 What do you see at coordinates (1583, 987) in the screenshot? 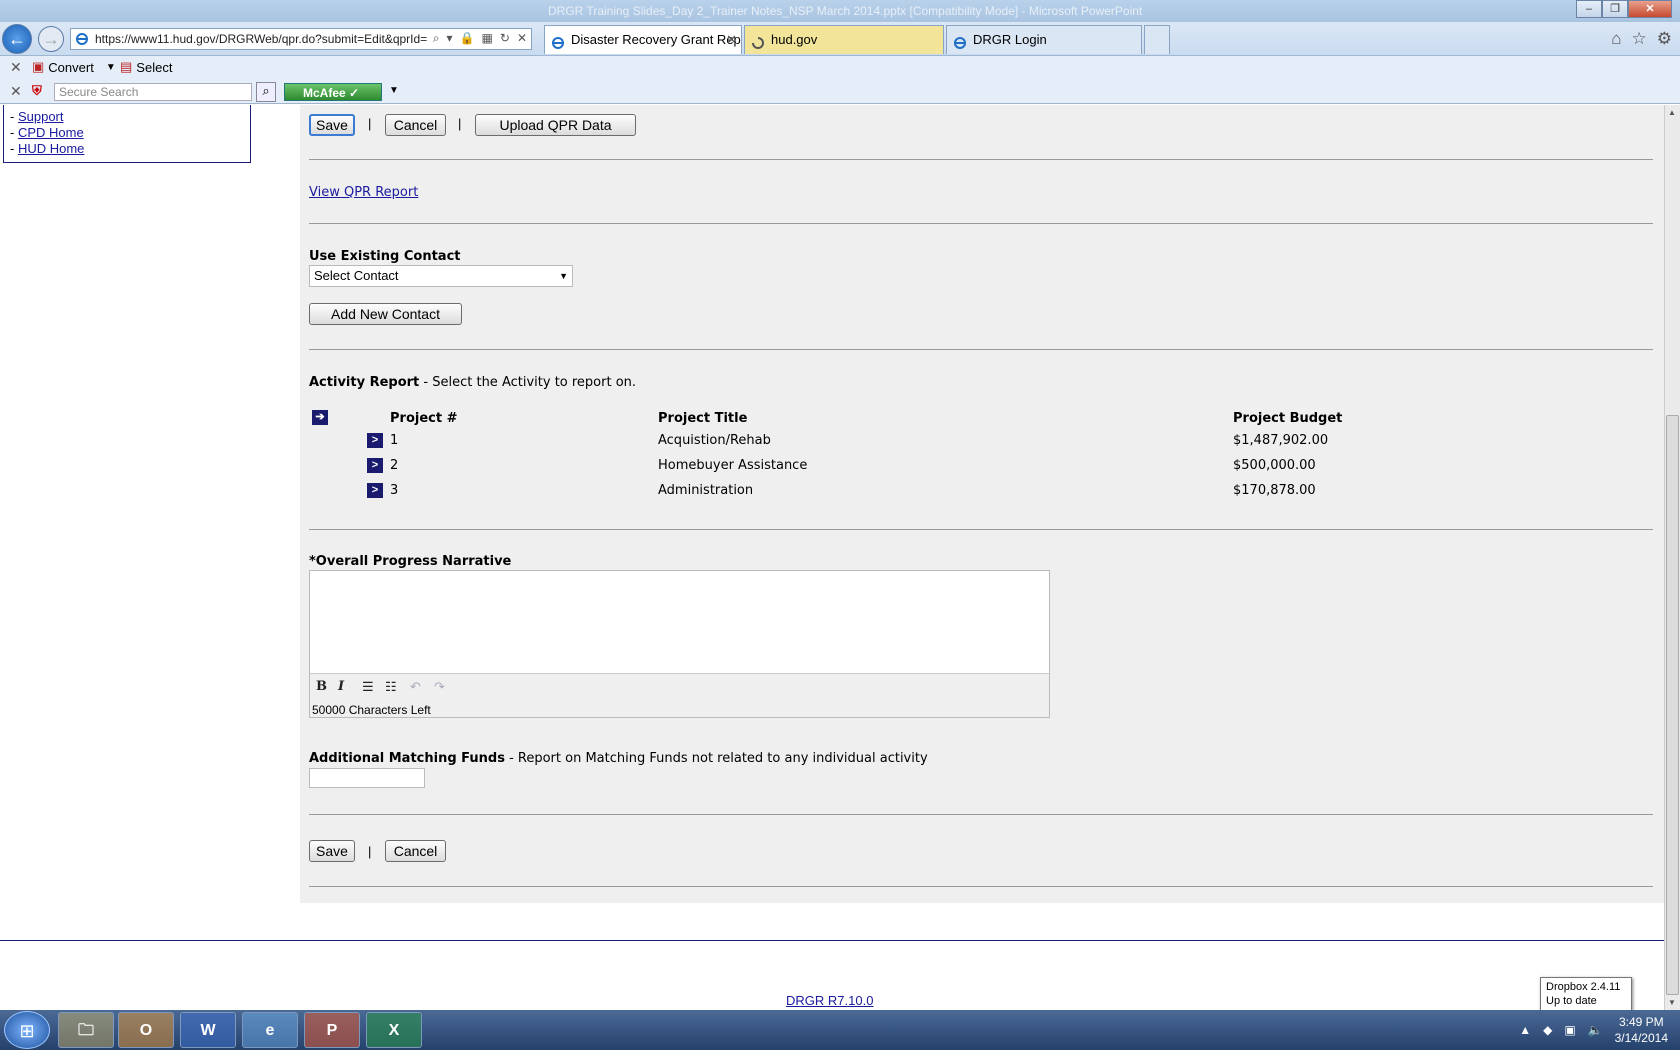
I see `tooltip-line: Dropbox 2.4.11` at bounding box center [1583, 987].